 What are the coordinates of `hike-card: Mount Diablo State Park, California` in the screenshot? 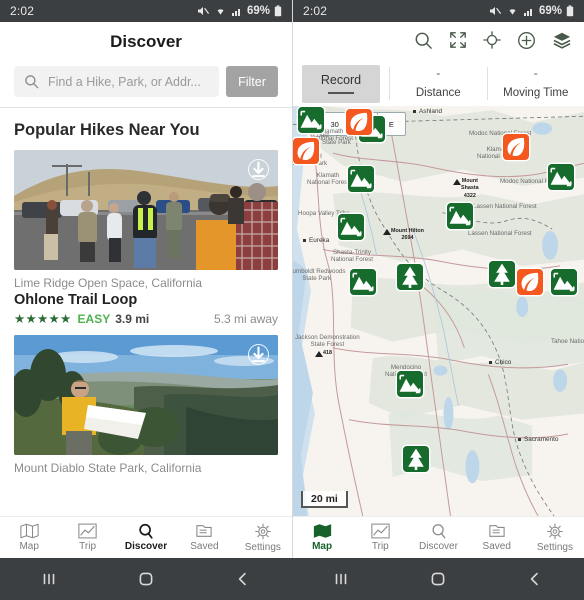 It's located at (146, 405).